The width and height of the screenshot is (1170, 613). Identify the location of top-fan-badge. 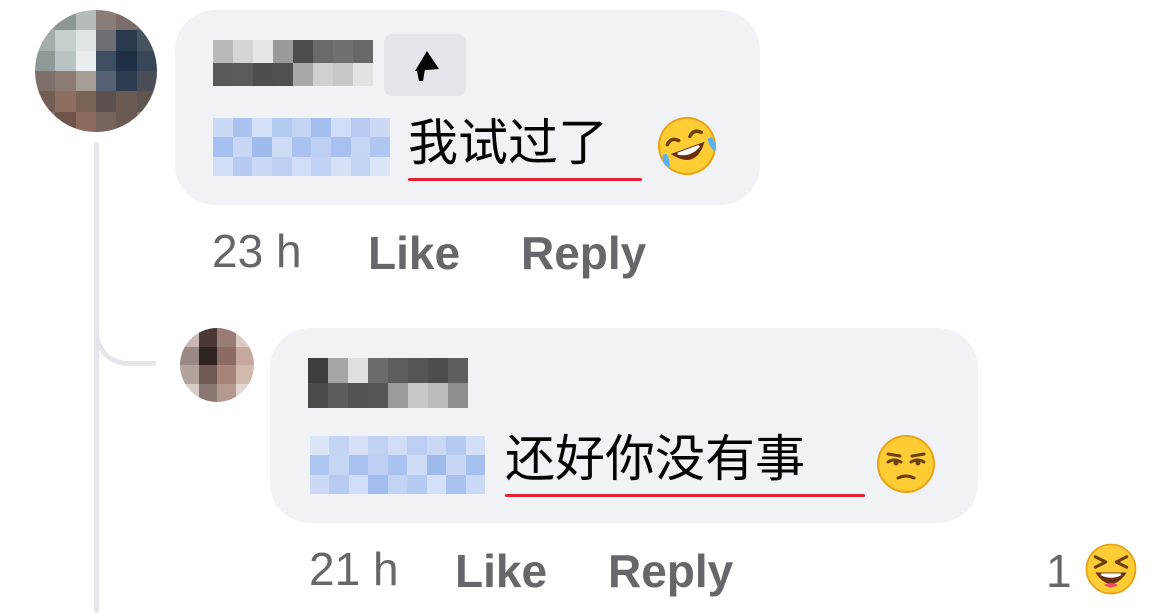
(425, 65).